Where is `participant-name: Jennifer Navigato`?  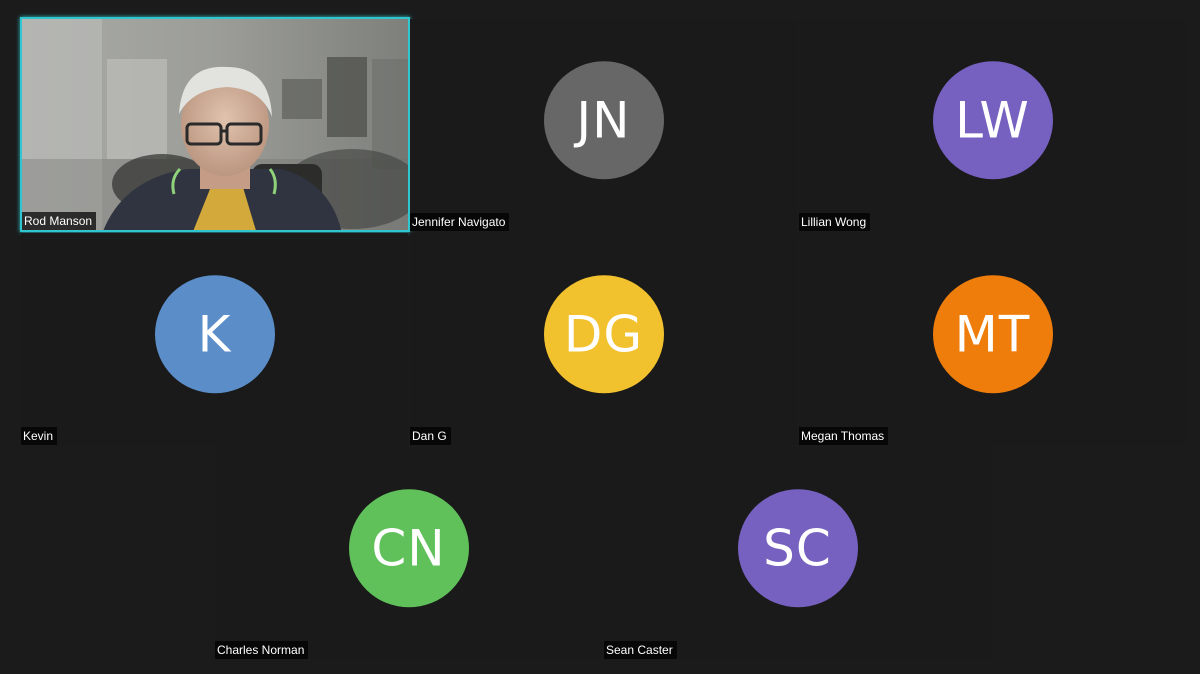
participant-name: Jennifer Navigato is located at coordinates (460, 222).